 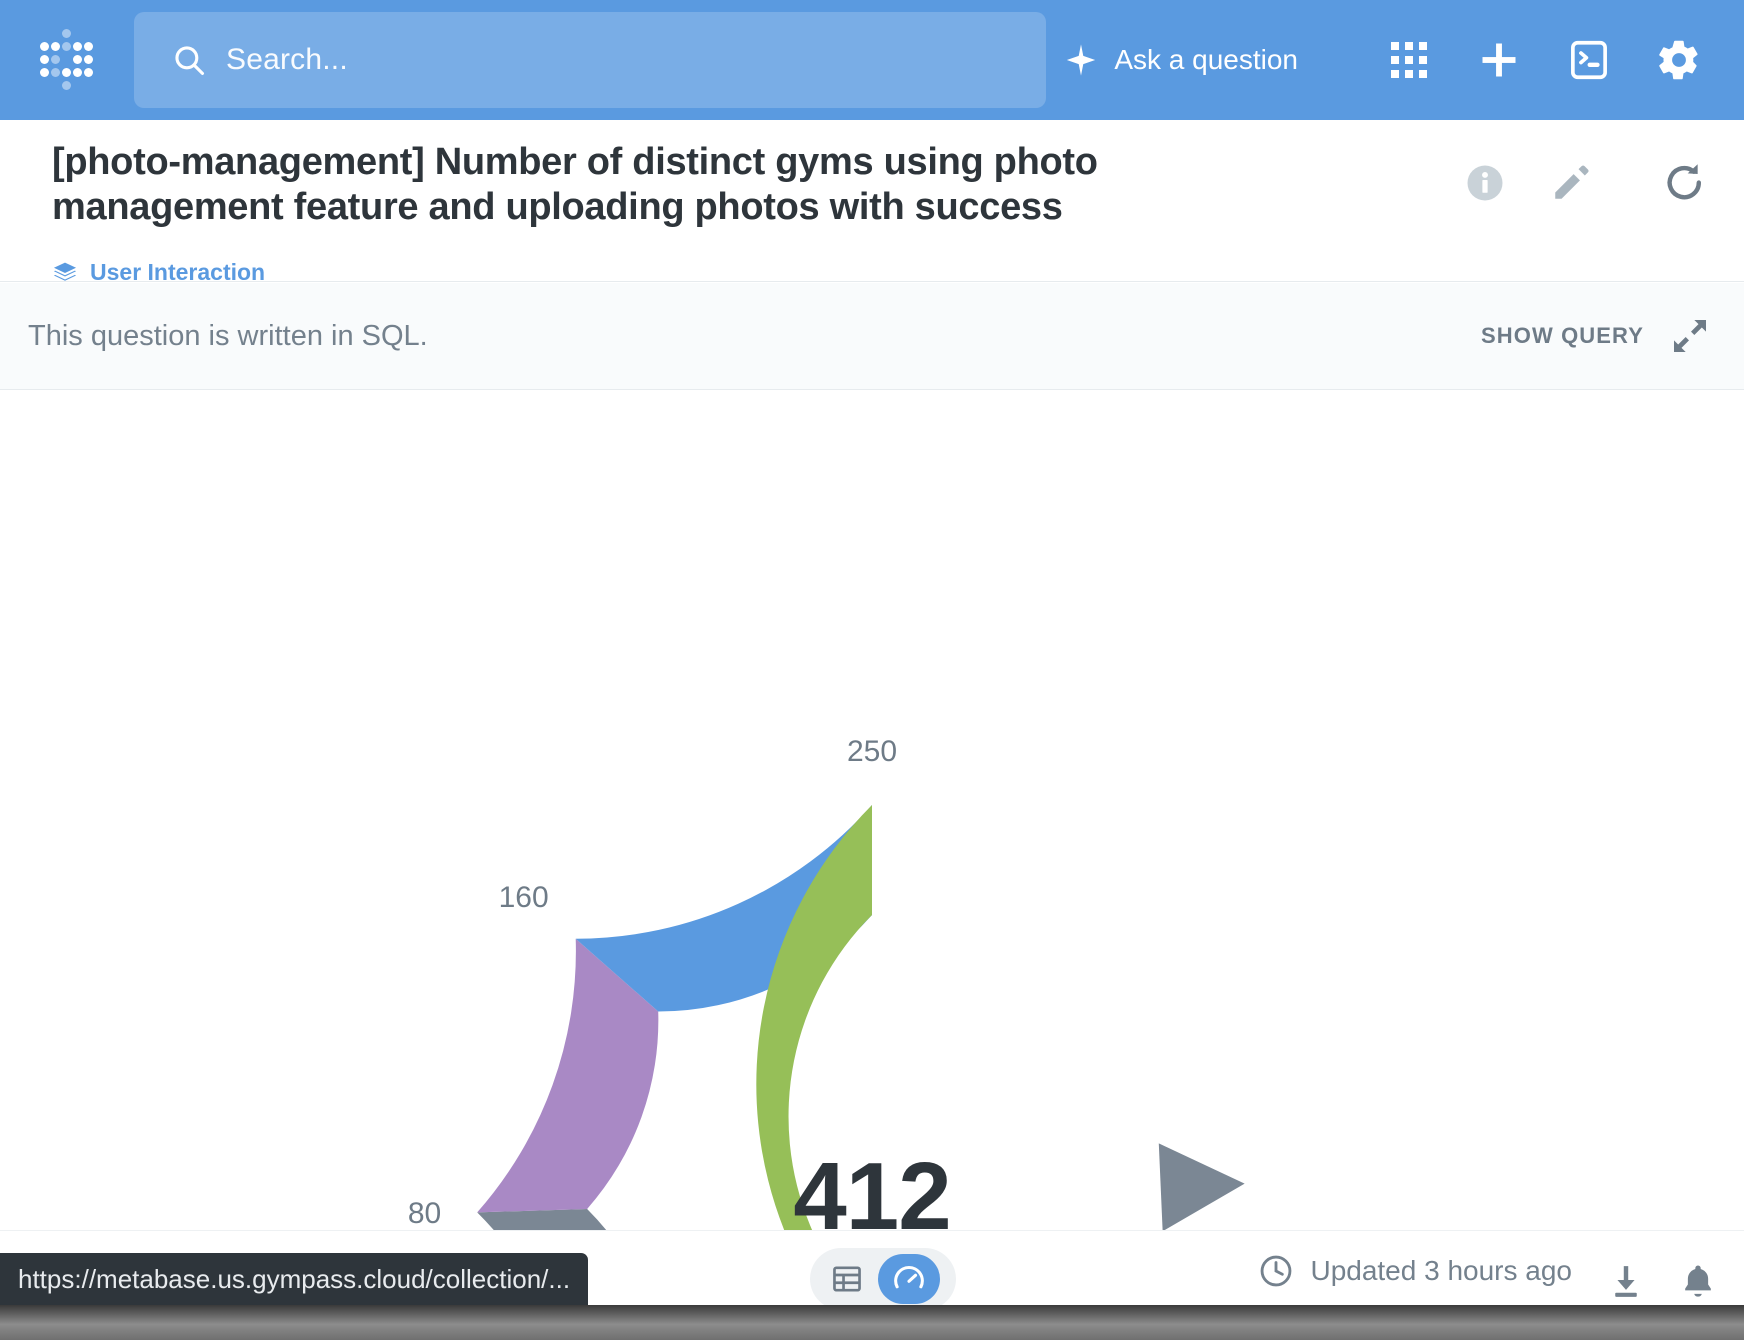 What do you see at coordinates (1685, 183) in the screenshot?
I see `refresh-icon` at bounding box center [1685, 183].